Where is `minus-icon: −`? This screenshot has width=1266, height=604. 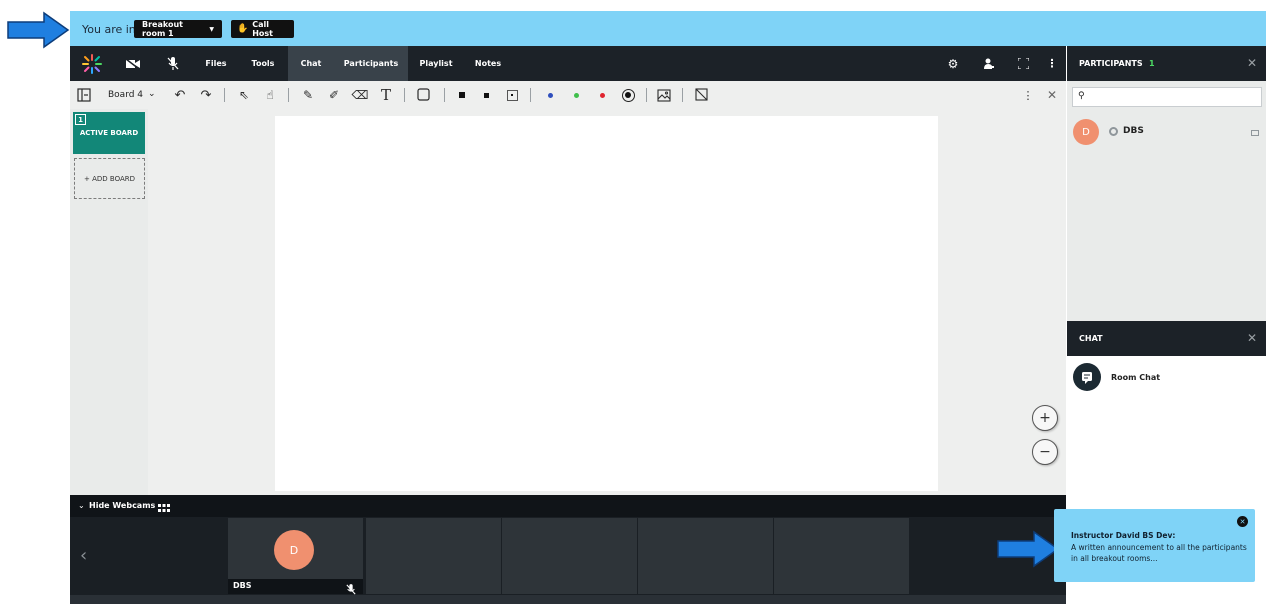 minus-icon: − is located at coordinates (1045, 452).